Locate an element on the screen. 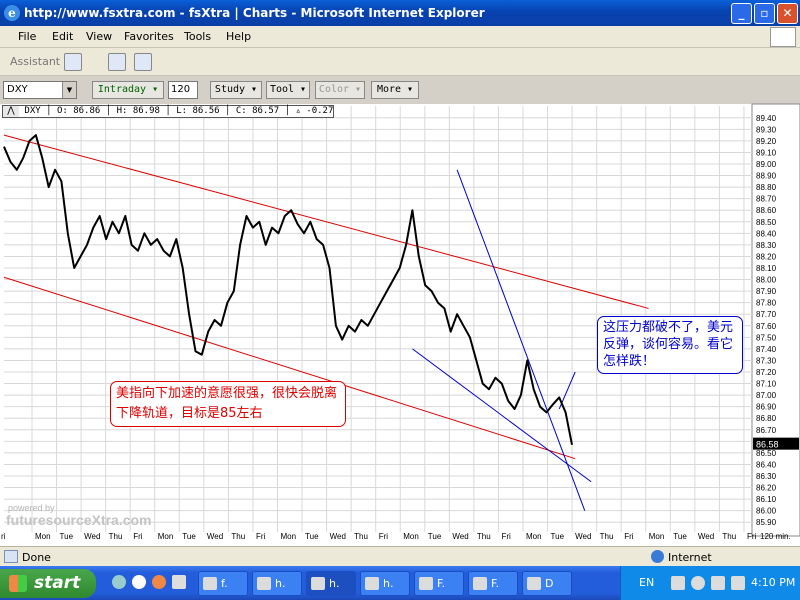 The height and width of the screenshot is (600, 800). task-button-6: F. is located at coordinates (493, 583).